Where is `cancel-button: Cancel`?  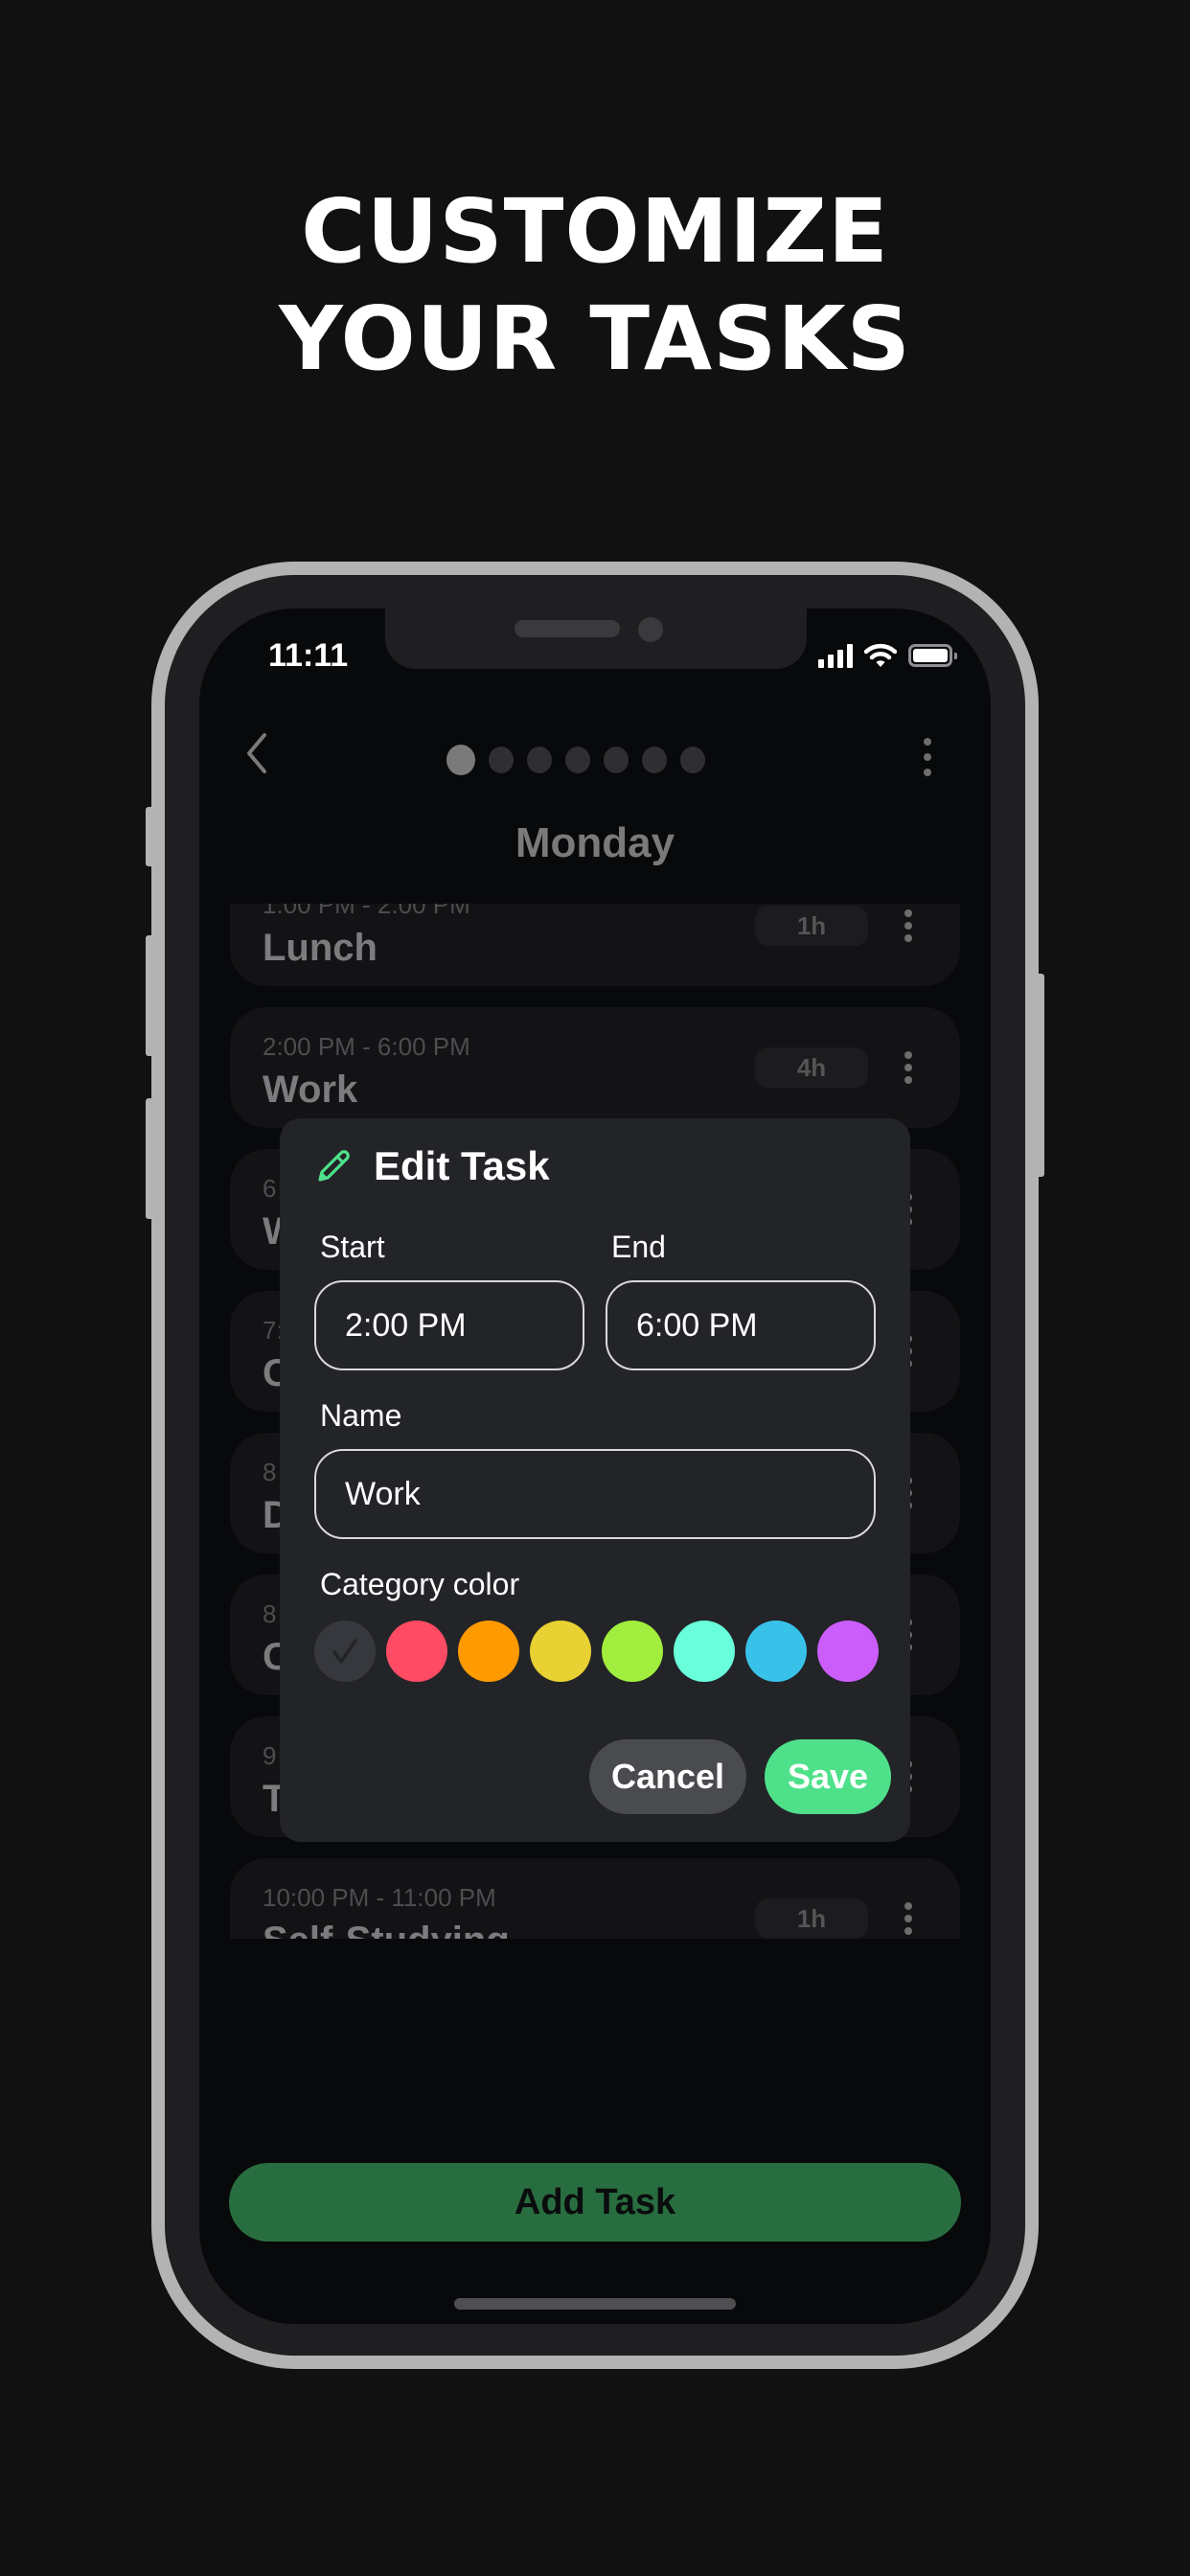
cancel-button: Cancel is located at coordinates (668, 1776).